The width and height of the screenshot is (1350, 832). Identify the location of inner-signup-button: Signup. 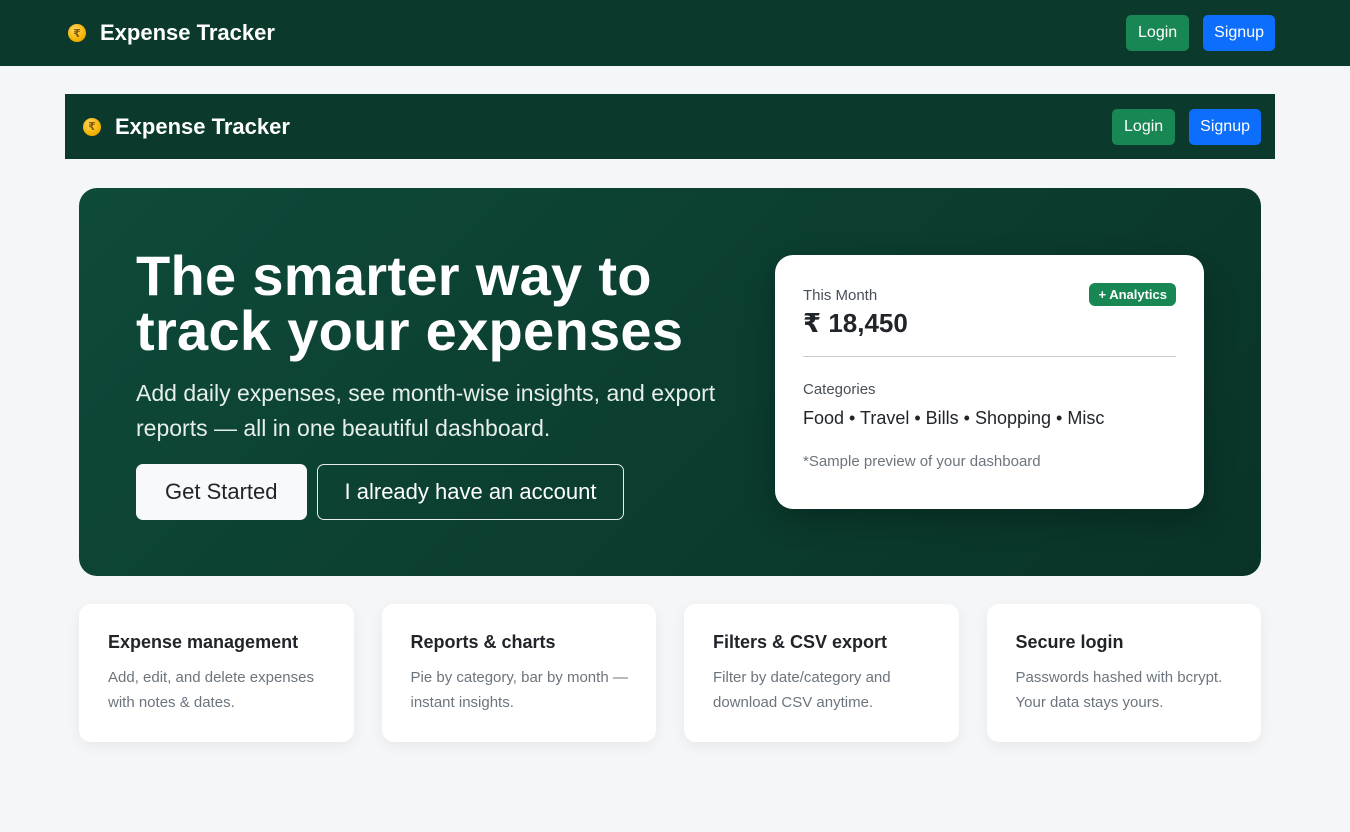
(1225, 126).